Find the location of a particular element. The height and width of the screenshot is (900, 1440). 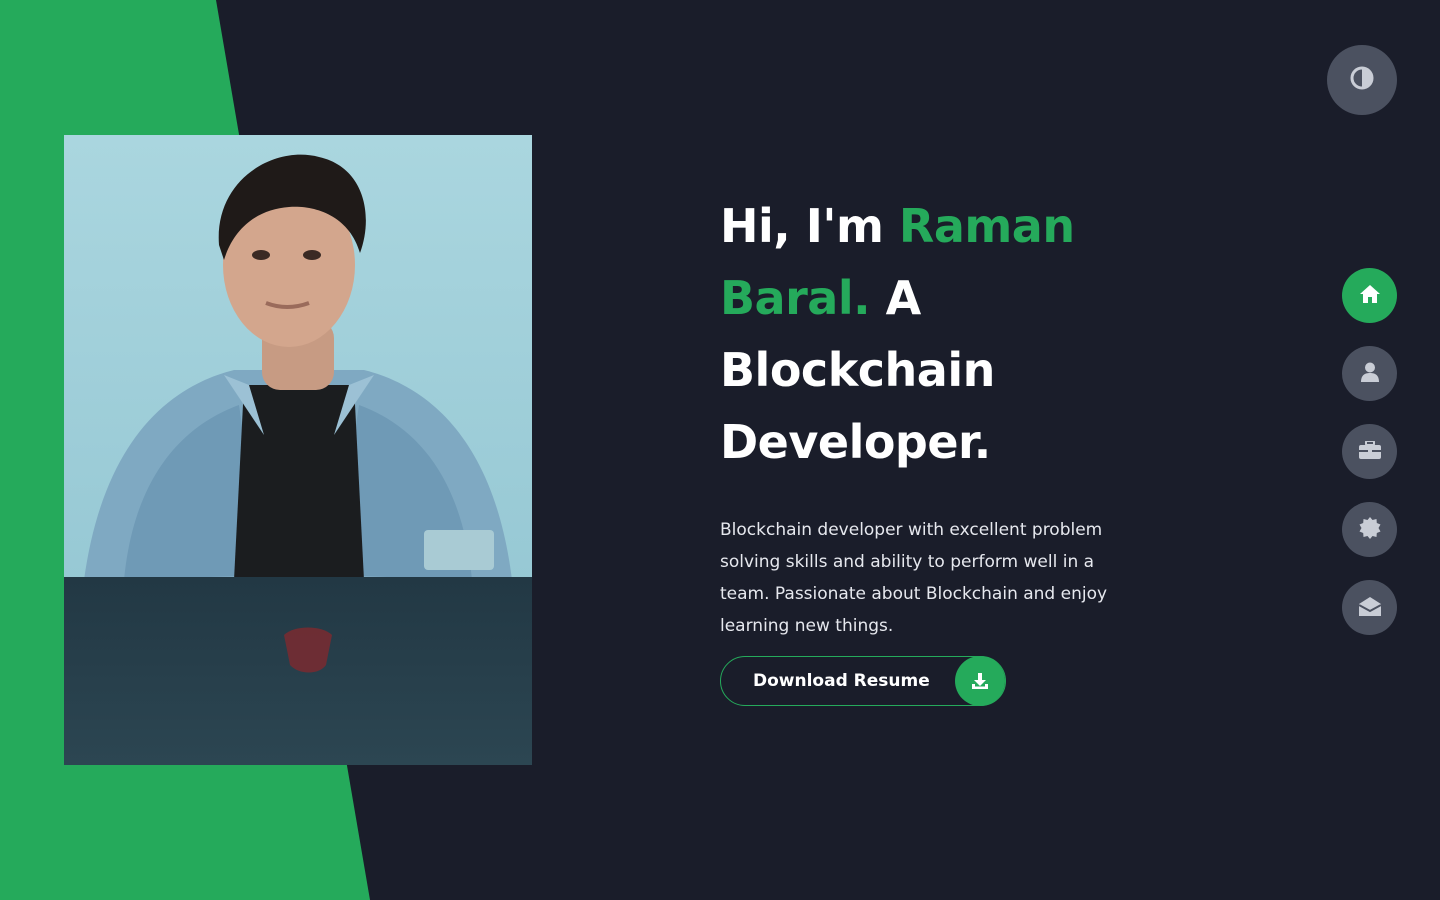

theme-toggle-button is located at coordinates (1362, 80).